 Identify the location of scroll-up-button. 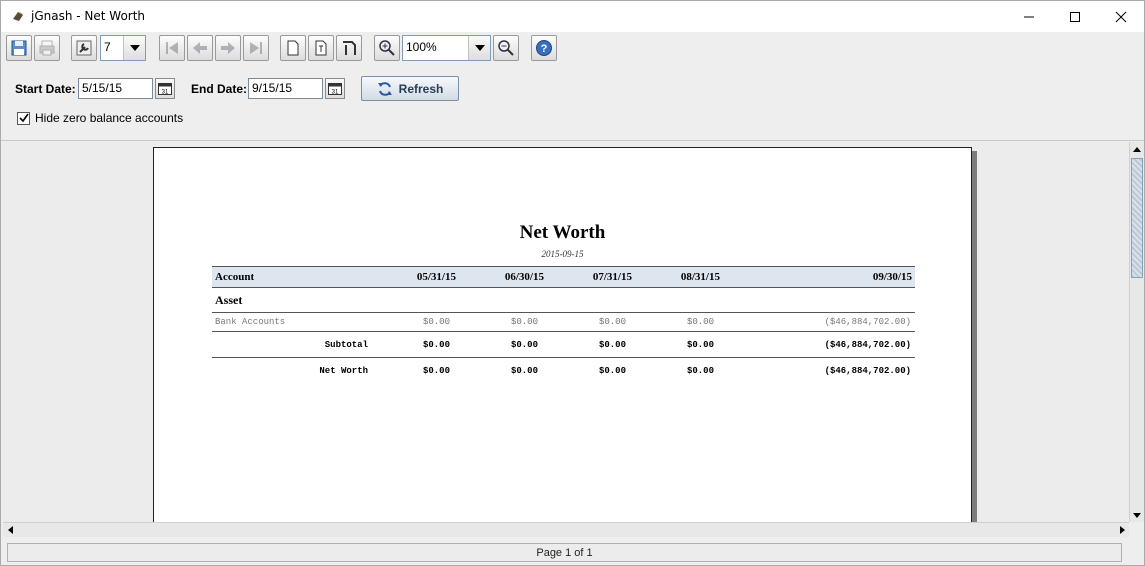
(1137, 149).